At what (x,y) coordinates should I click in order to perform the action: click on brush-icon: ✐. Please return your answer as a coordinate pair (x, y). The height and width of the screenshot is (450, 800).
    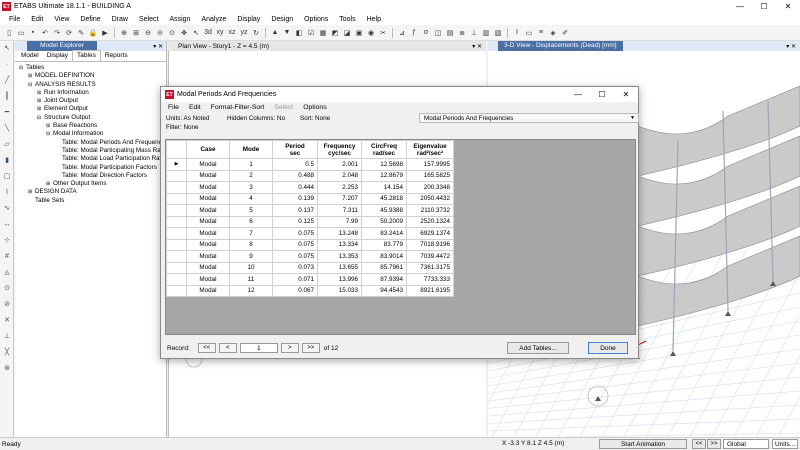
    Looking at the image, I should click on (565, 33).